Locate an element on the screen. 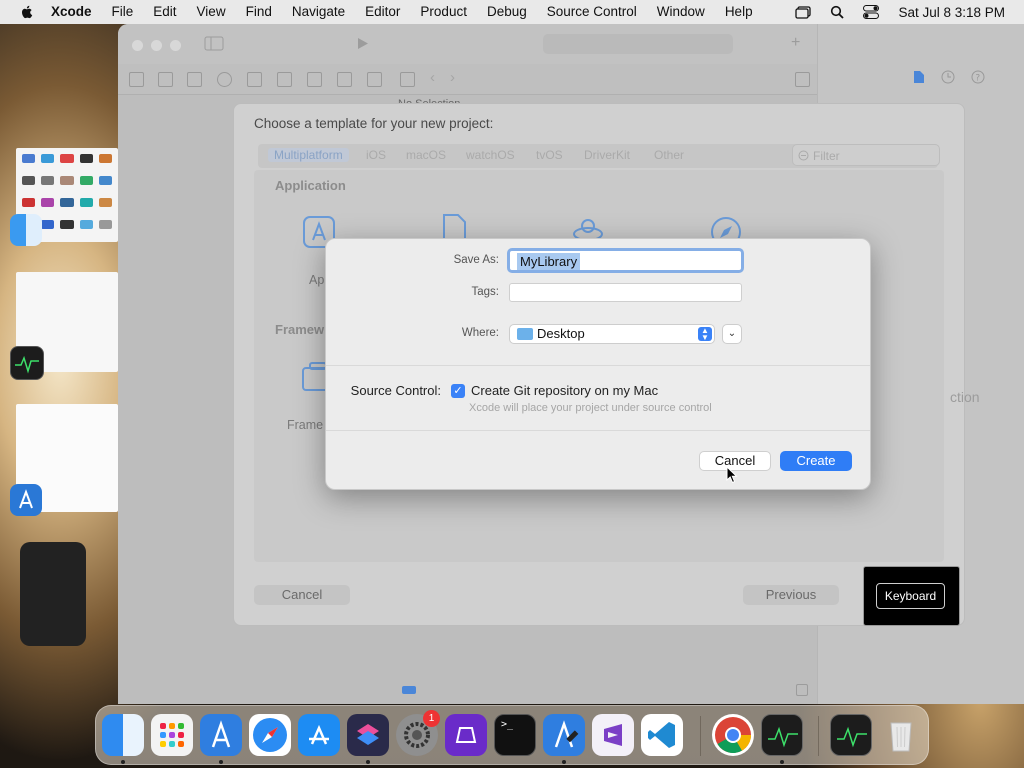 Image resolution: width=1024 pixels, height=768 pixels. save-as-field: MyLibrary is located at coordinates (625, 260).